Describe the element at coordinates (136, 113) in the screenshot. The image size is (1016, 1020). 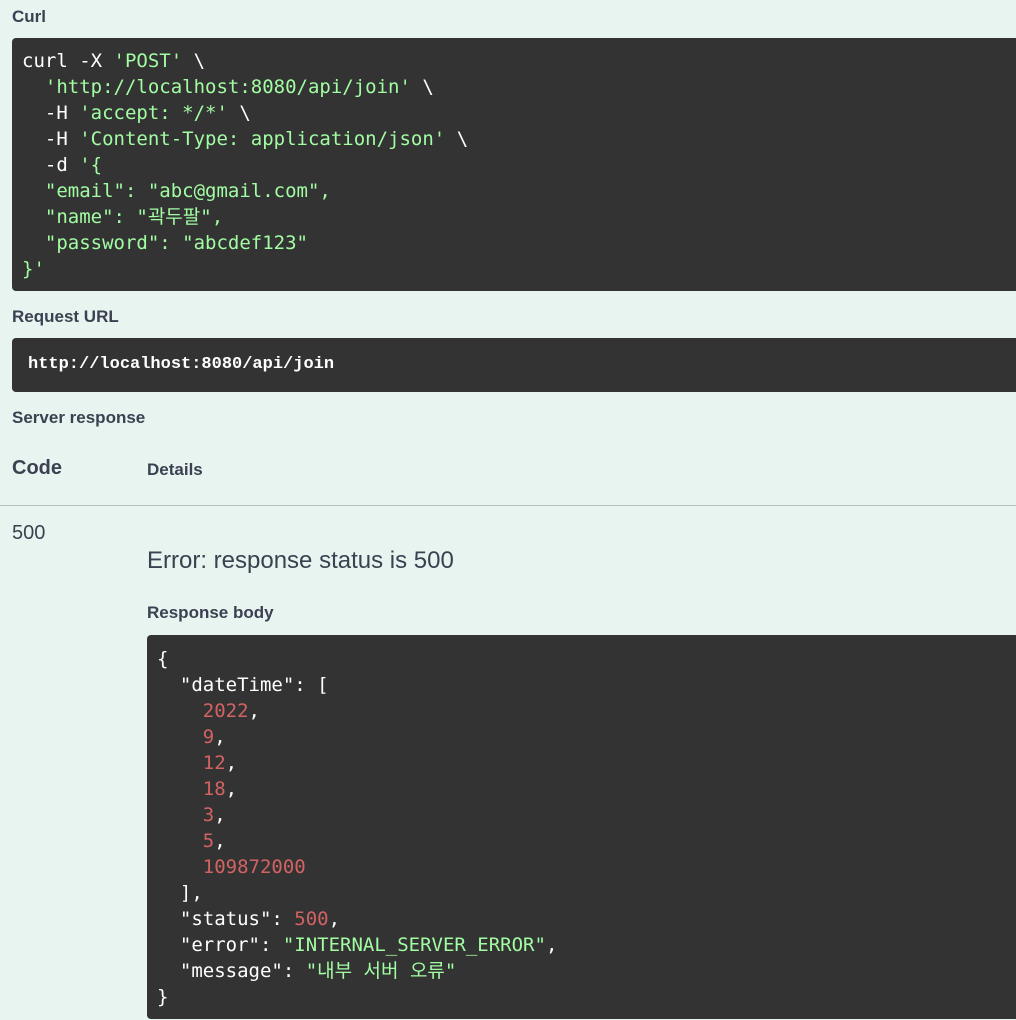
I see `curl-line-3: -H 'accept: */*' \` at that location.